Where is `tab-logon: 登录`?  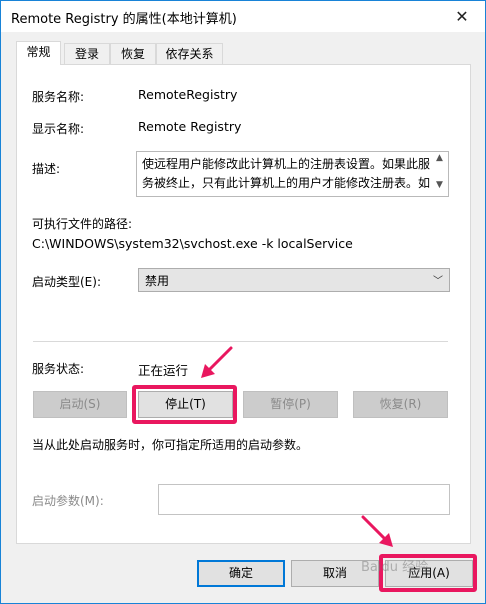 tab-logon: 登录 is located at coordinates (87, 54).